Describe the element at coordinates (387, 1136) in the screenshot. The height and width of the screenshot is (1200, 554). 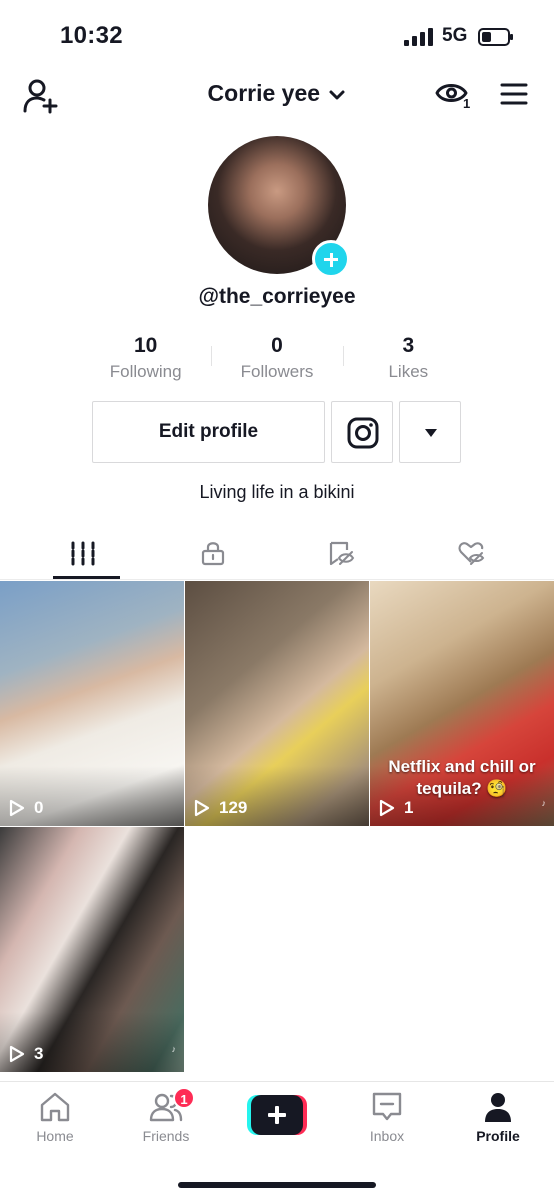
I see `nav-inbox-label: Inbox` at that location.